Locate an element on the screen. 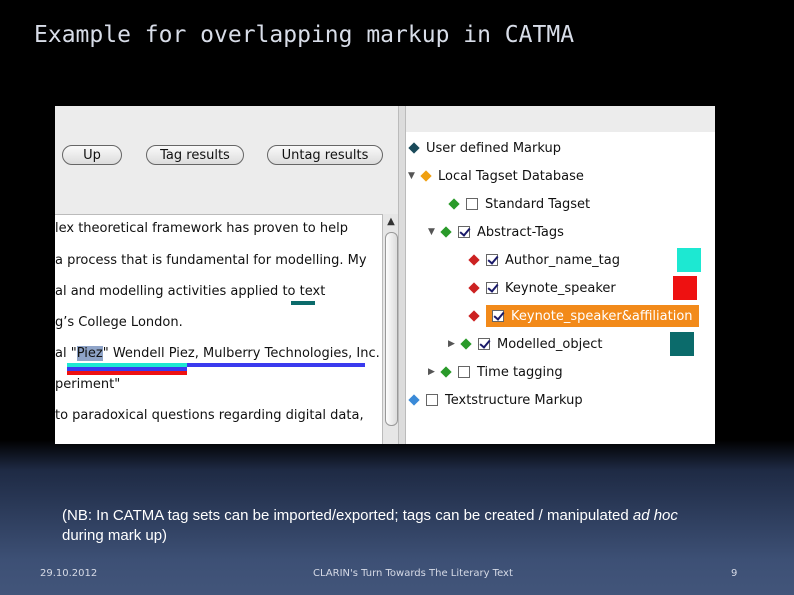 This screenshot has width=794, height=595. note-italic: ad hoc is located at coordinates (655, 515).